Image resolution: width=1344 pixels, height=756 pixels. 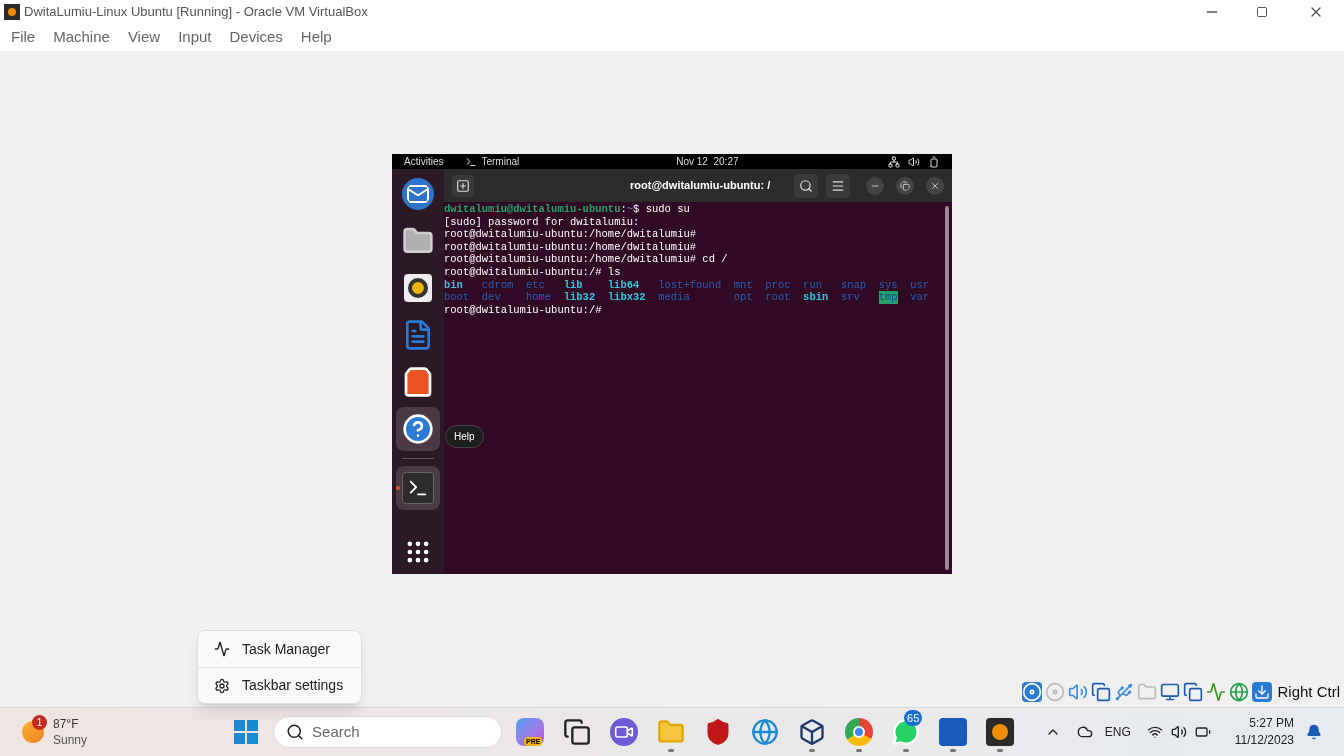 What do you see at coordinates (535, 285) in the screenshot?
I see `file-name: etc` at bounding box center [535, 285].